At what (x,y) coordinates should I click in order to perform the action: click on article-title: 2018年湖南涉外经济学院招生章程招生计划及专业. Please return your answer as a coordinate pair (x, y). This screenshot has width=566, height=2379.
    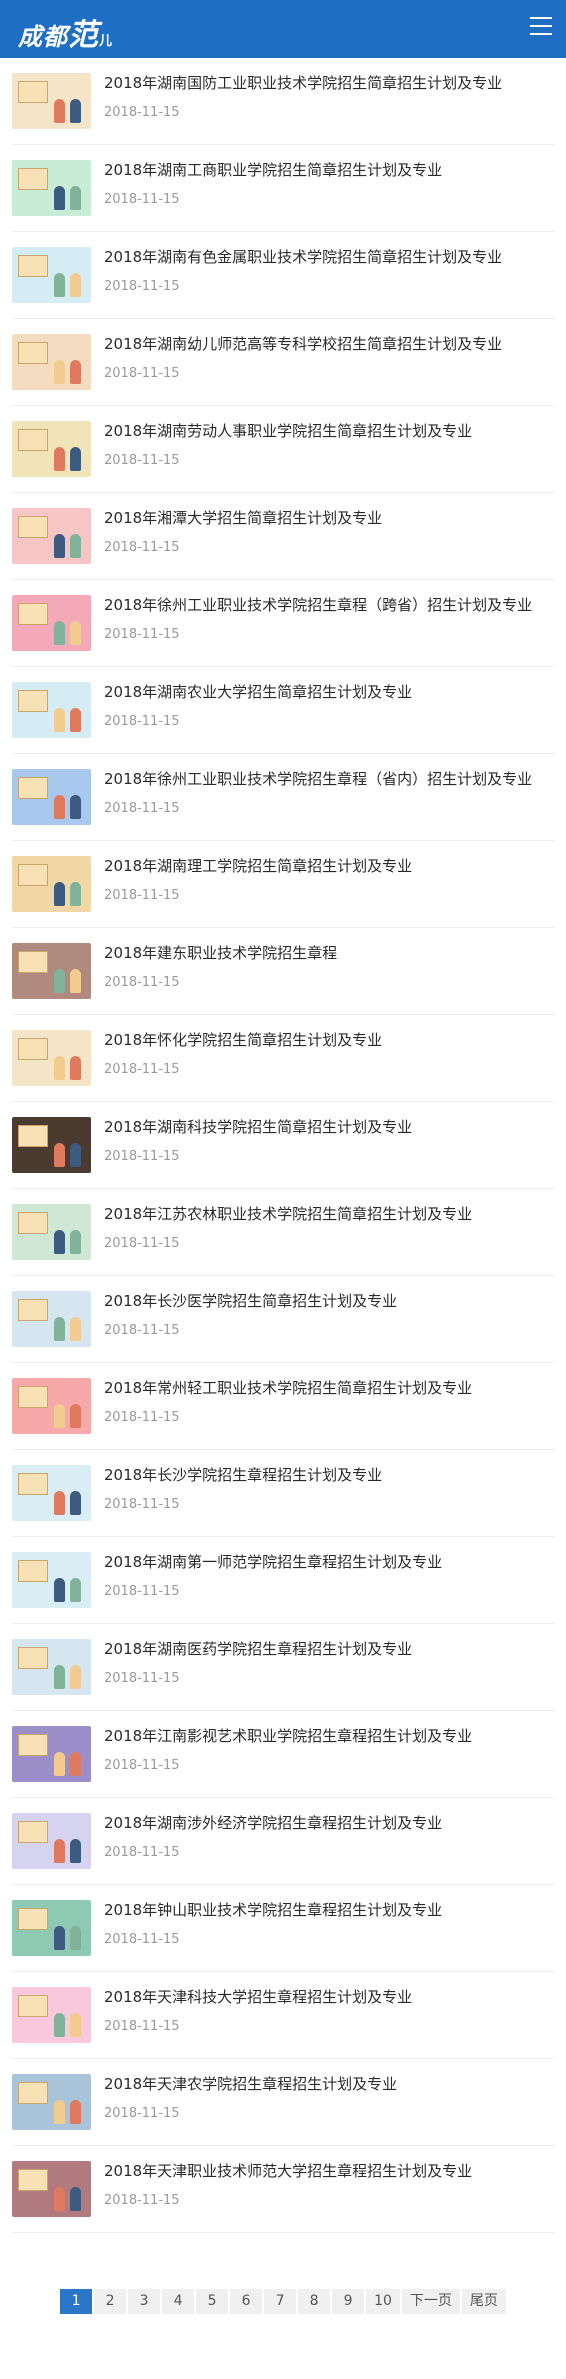
    Looking at the image, I should click on (329, 1823).